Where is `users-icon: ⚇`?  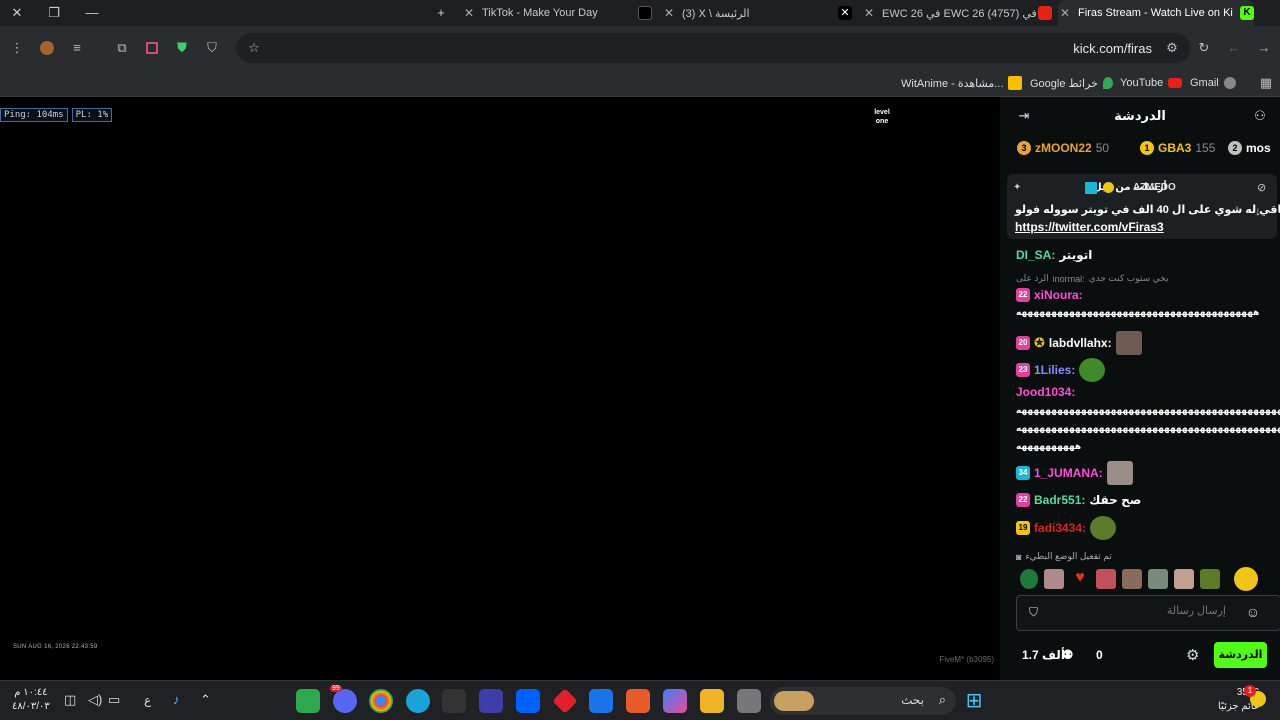 users-icon: ⚇ is located at coordinates (1260, 116).